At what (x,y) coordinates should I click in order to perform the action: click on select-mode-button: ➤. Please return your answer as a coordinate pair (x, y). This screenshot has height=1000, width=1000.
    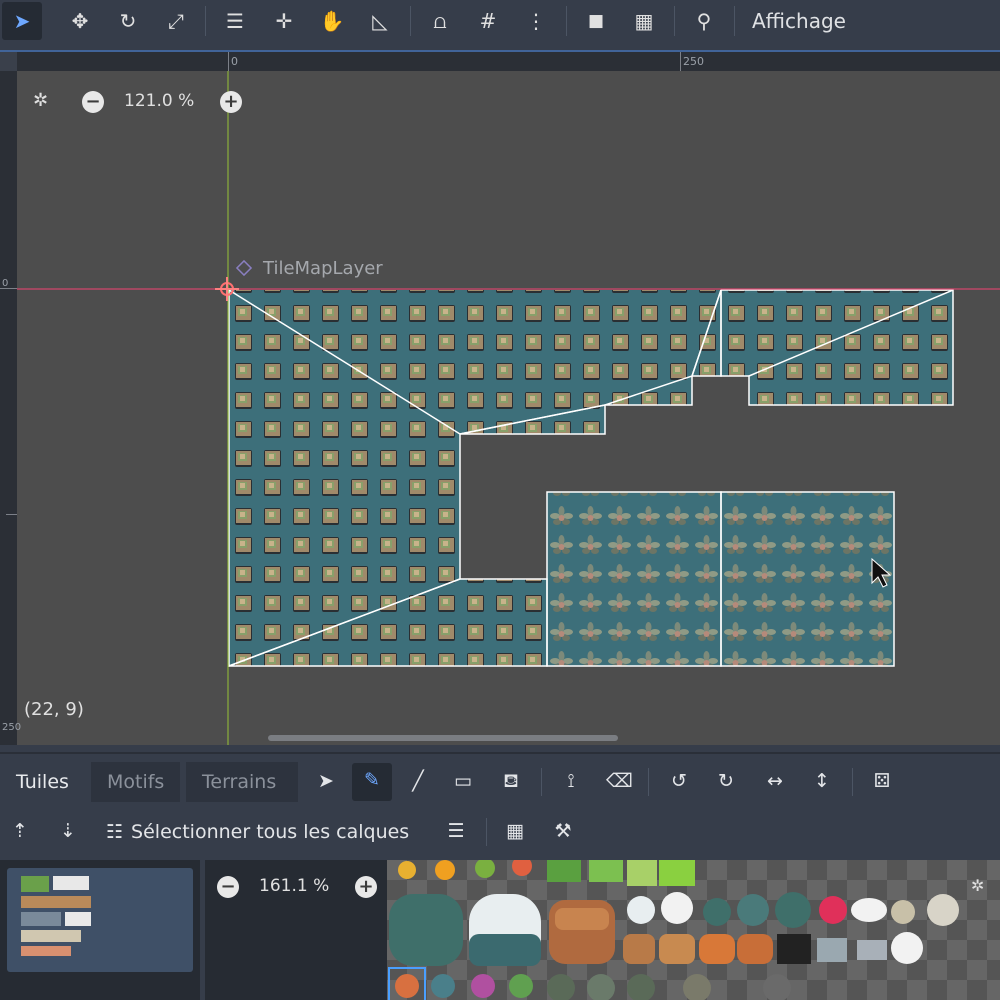
    Looking at the image, I should click on (22, 21).